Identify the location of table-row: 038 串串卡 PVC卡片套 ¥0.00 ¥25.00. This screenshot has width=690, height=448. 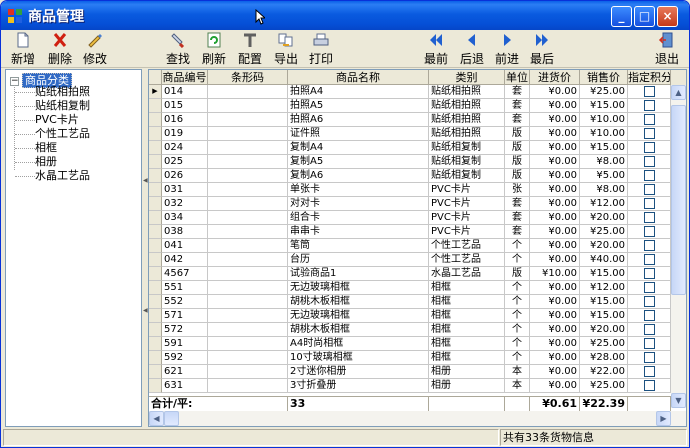
(410, 232).